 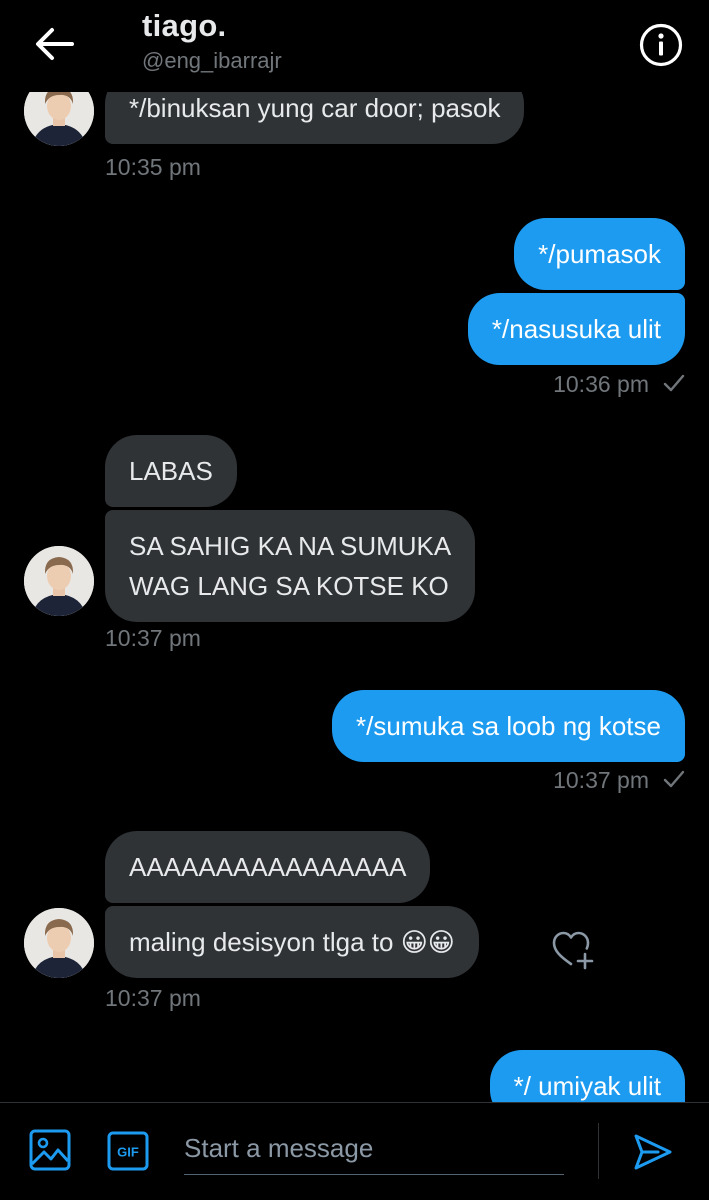 What do you see at coordinates (599, 254) in the screenshot?
I see `sent-message: */pumasok` at bounding box center [599, 254].